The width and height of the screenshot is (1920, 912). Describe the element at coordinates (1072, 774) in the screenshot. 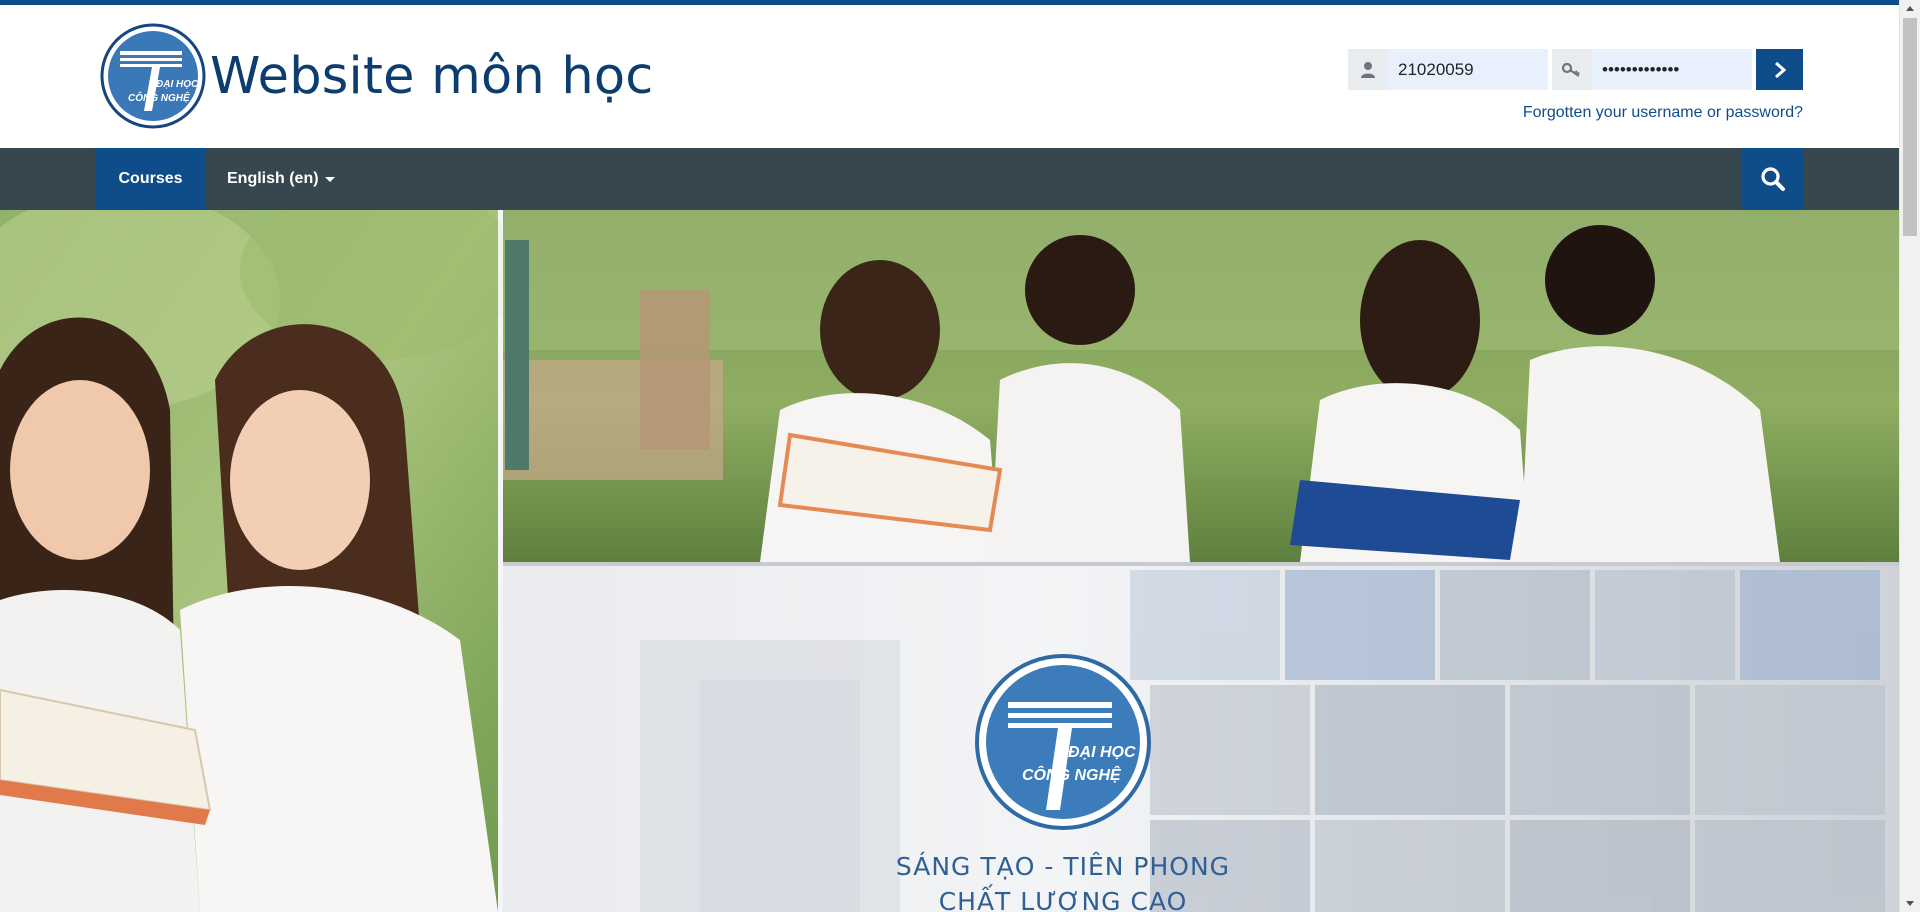

I see `emblem-text-line2: CÔNG NGHỆ` at that location.